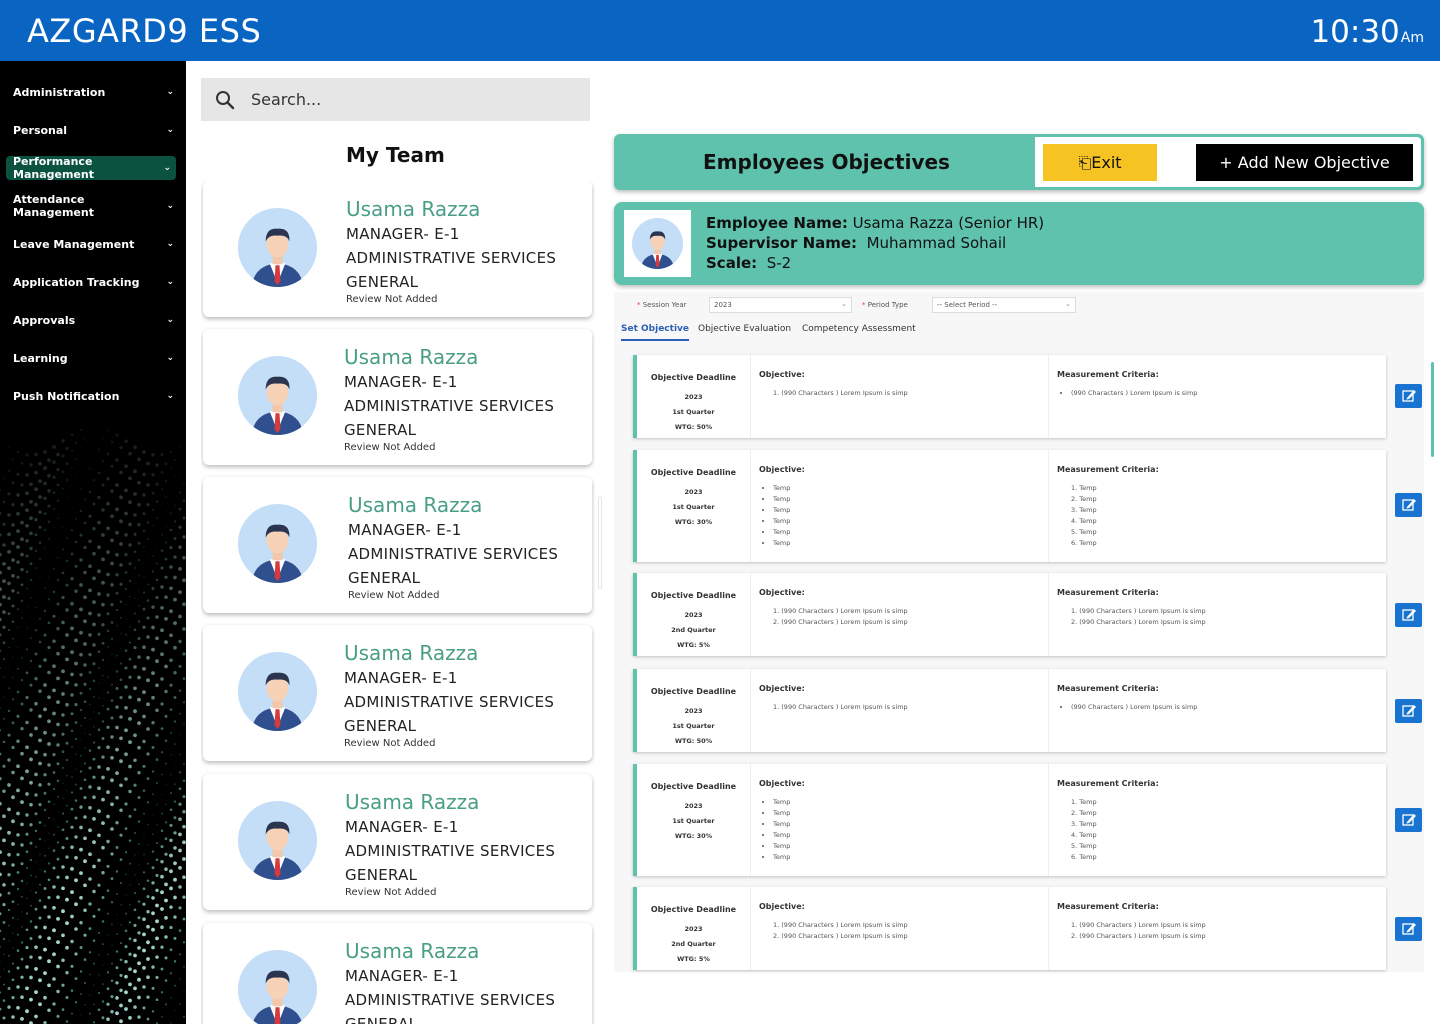  I want to click on criteria-item: (990 Characters ) Lorem Ipsum is simp, so click(1226, 393).